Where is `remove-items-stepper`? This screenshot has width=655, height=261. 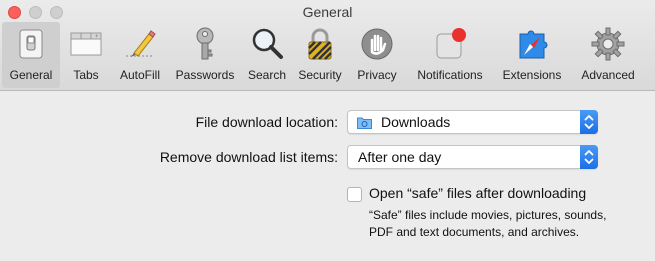
remove-items-stepper is located at coordinates (589, 157).